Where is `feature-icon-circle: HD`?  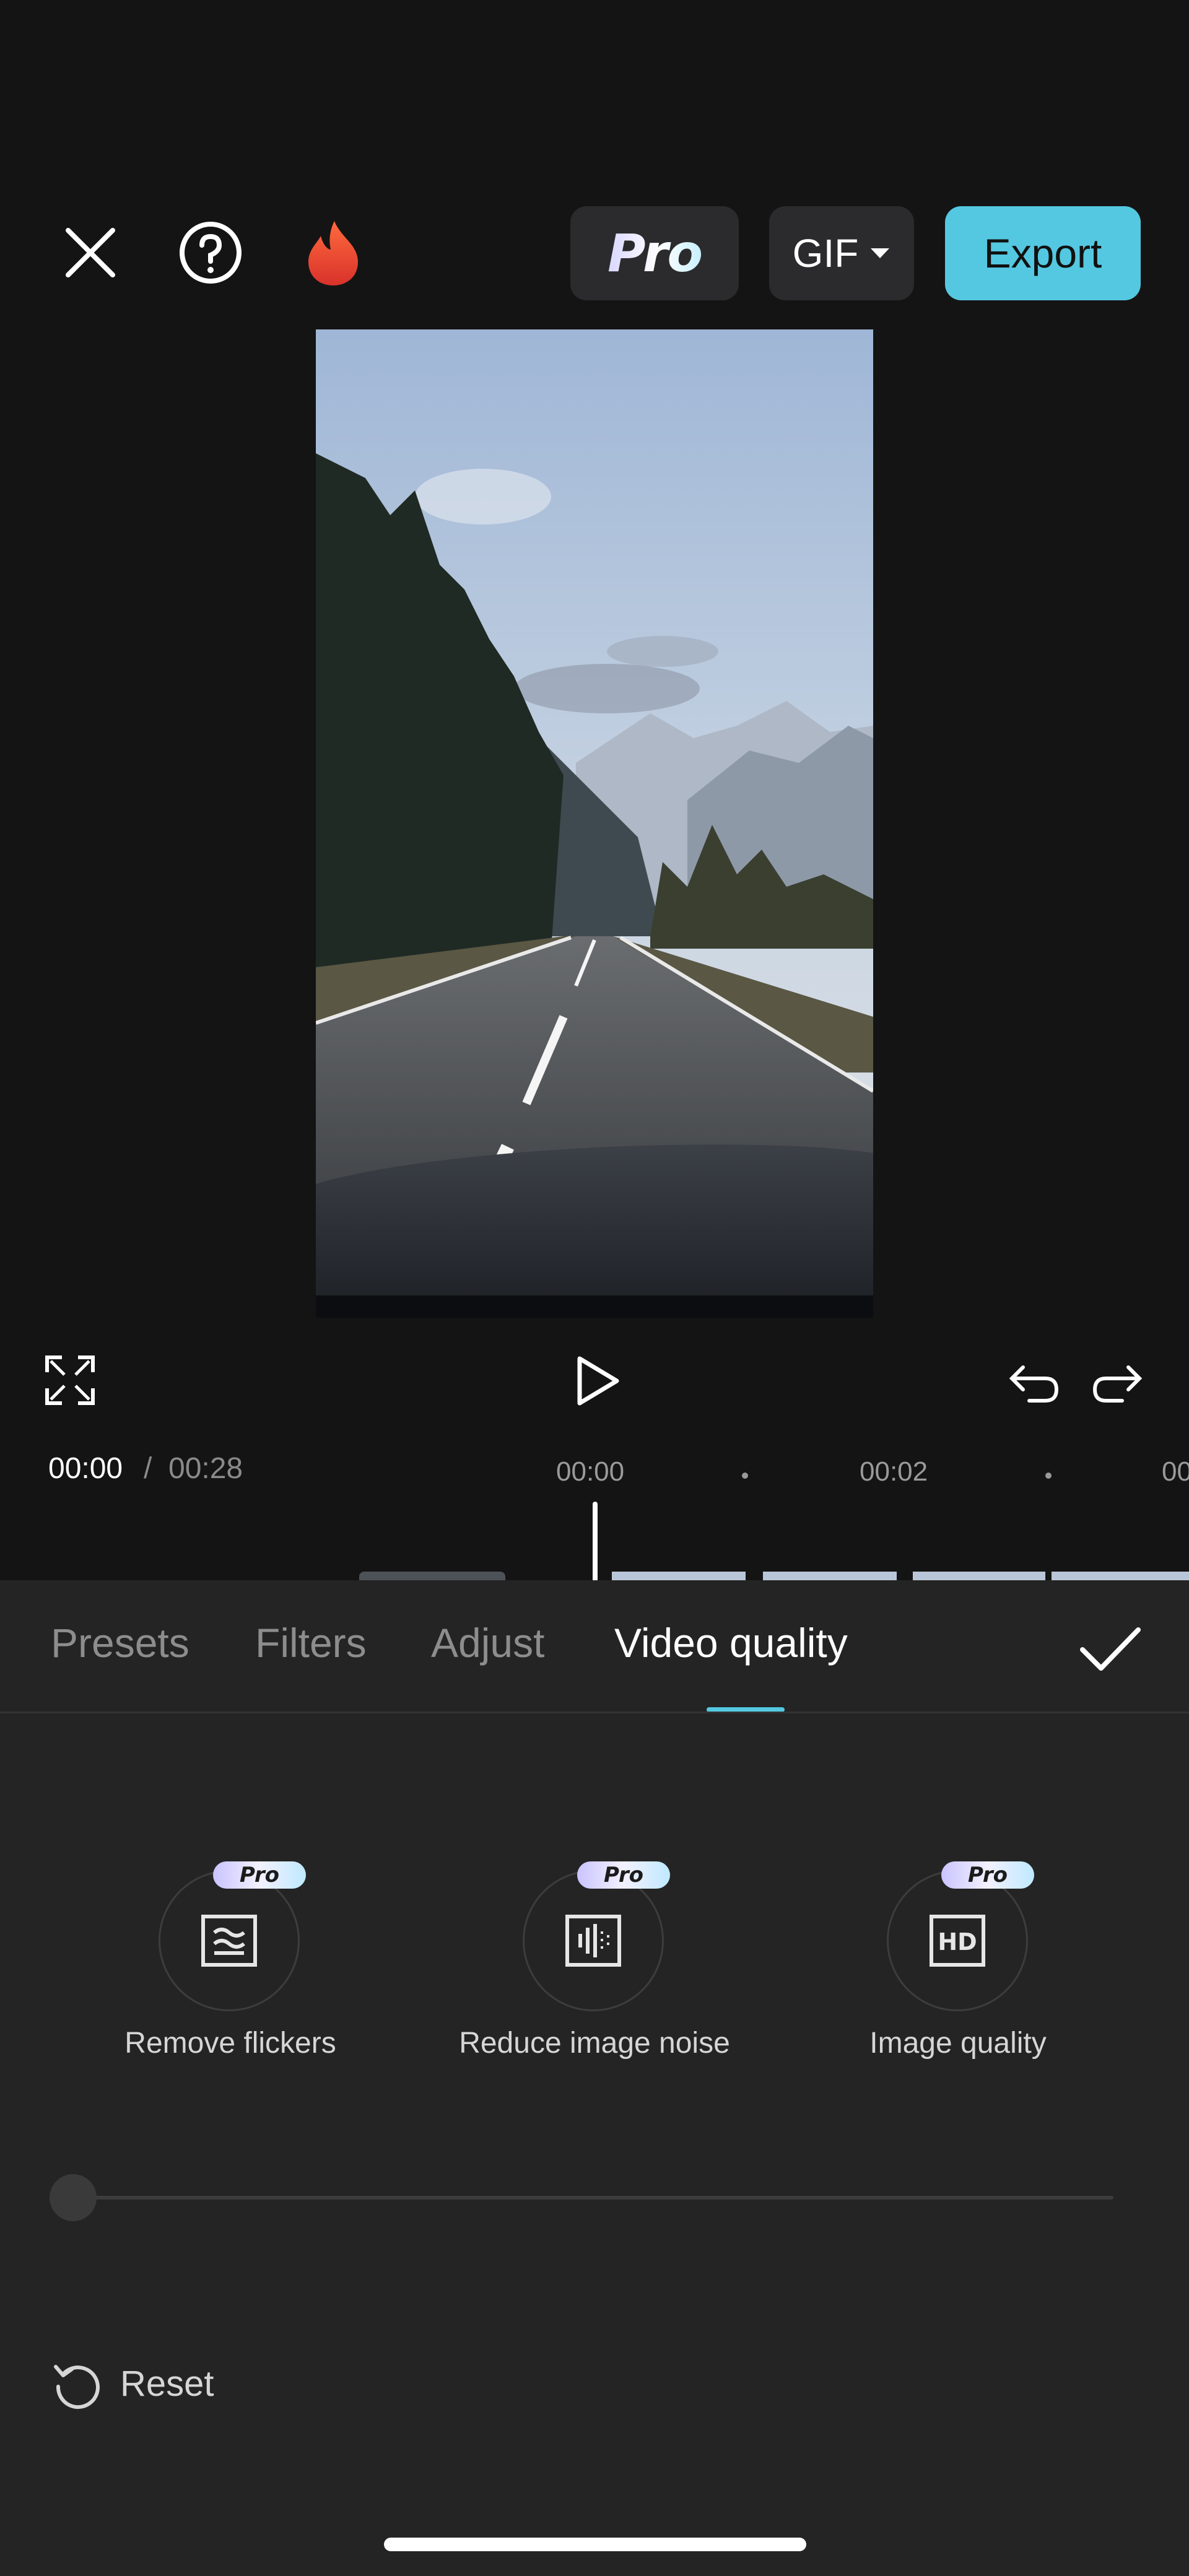
feature-icon-circle: HD is located at coordinates (957, 1940).